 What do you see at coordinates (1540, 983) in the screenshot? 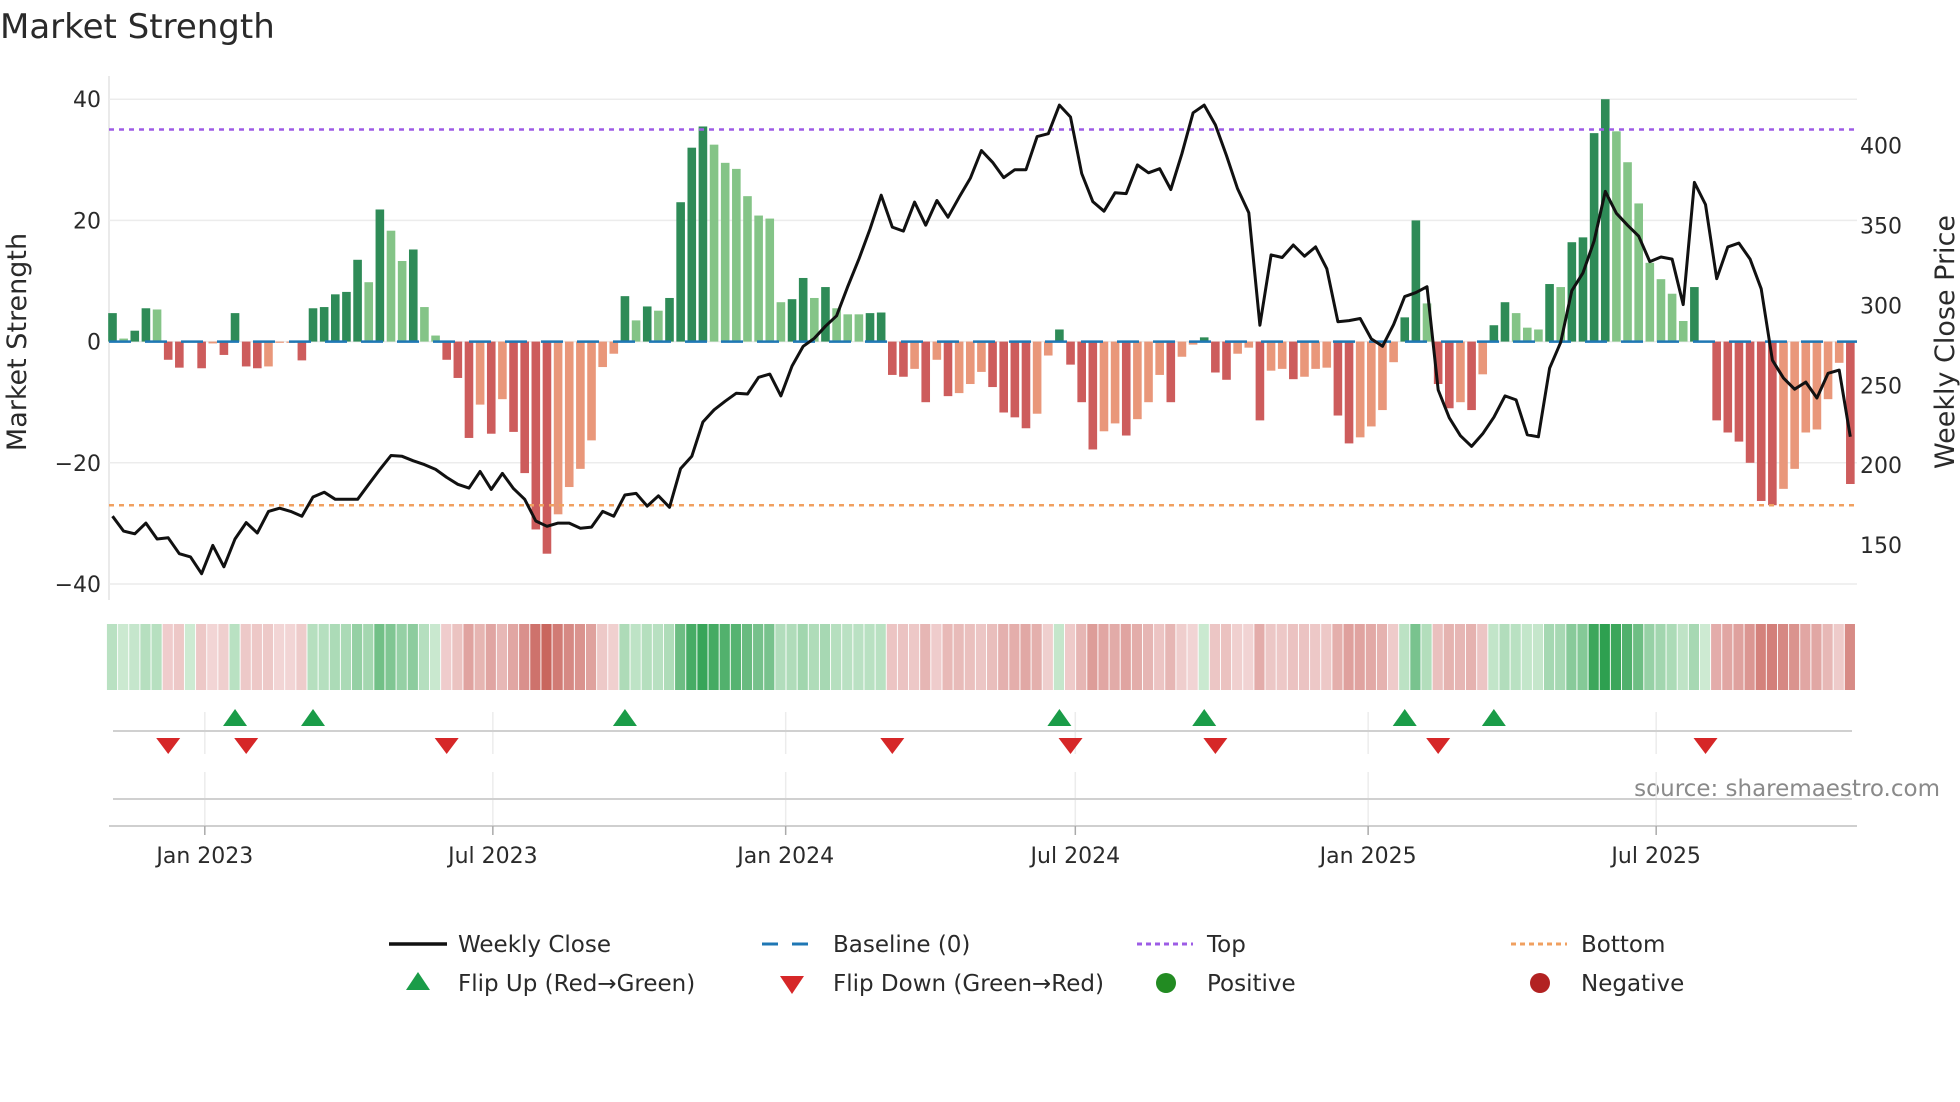
I see `negative-dot-icon` at bounding box center [1540, 983].